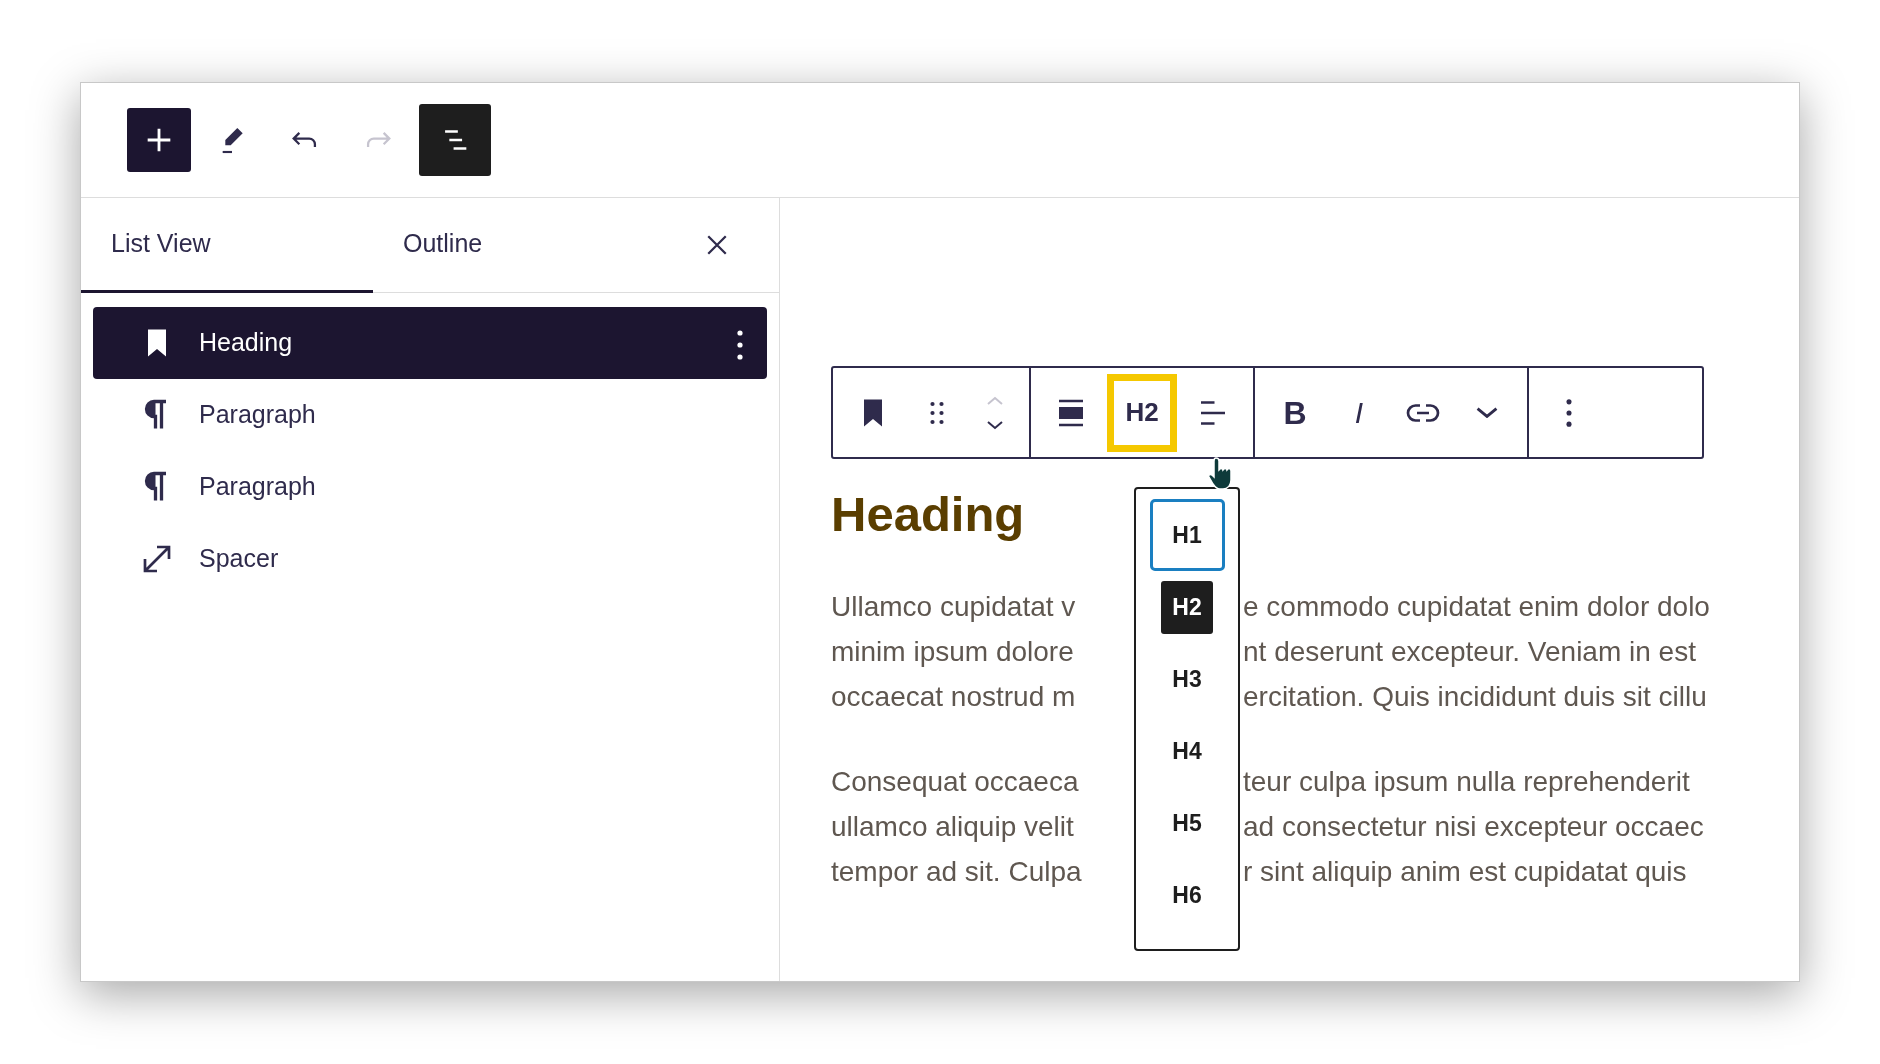  What do you see at coordinates (953, 651) in the screenshot?
I see `paragraph-text: minim ipsum dolore` at bounding box center [953, 651].